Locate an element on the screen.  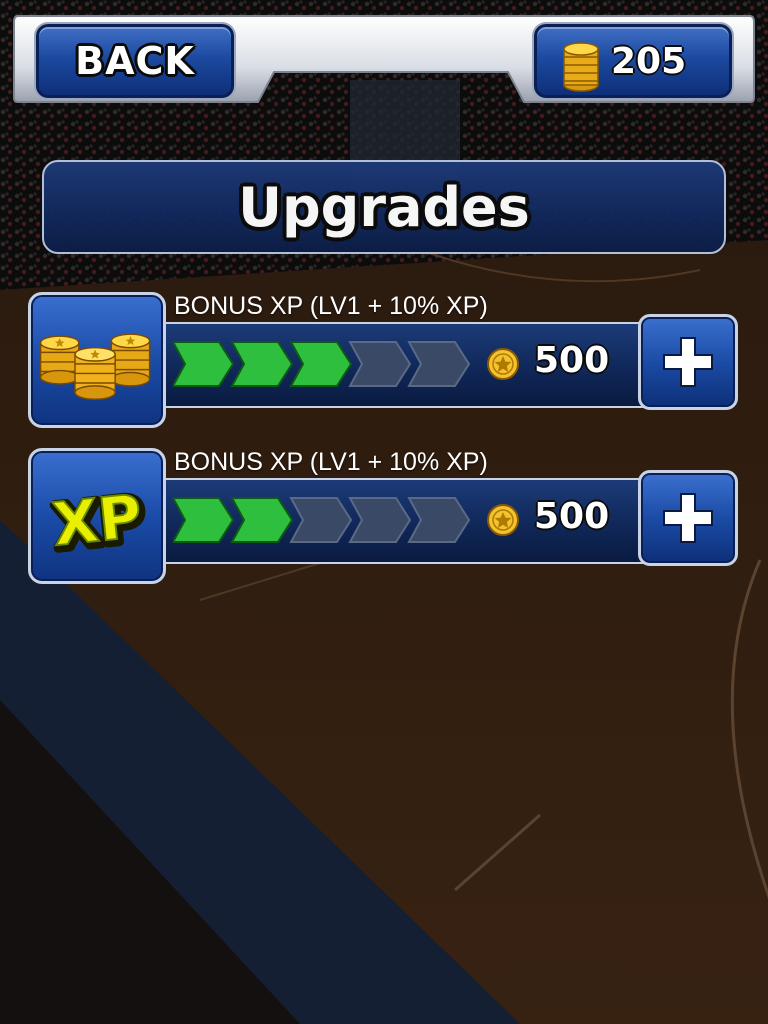
upgrade-row: BONUS XP (LV1 + 10% XP) 500 is located at coordinates (384, 362).